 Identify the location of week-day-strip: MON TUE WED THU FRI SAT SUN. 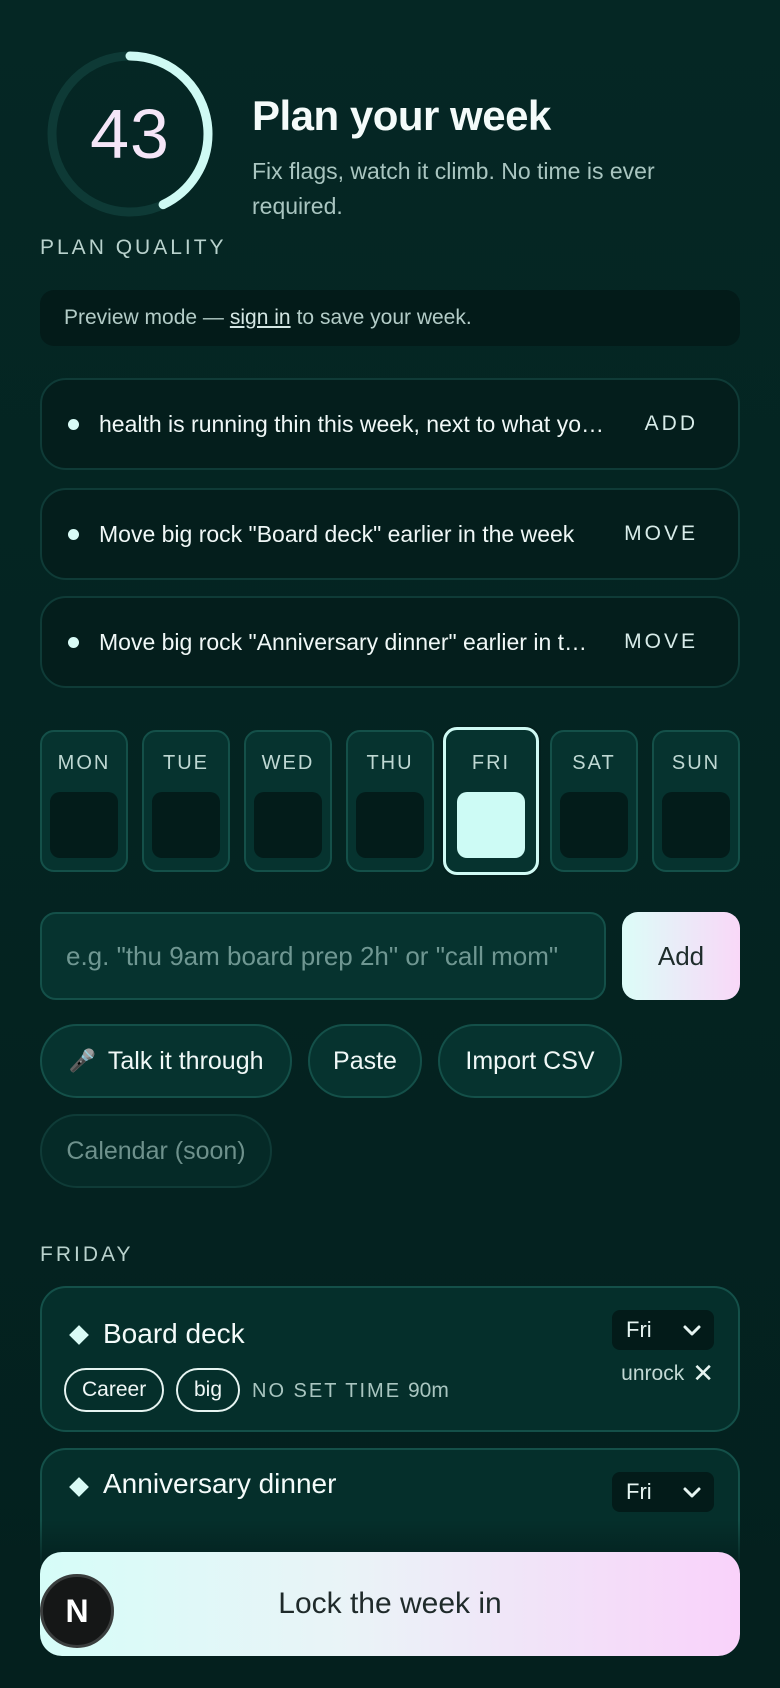
(390, 801).